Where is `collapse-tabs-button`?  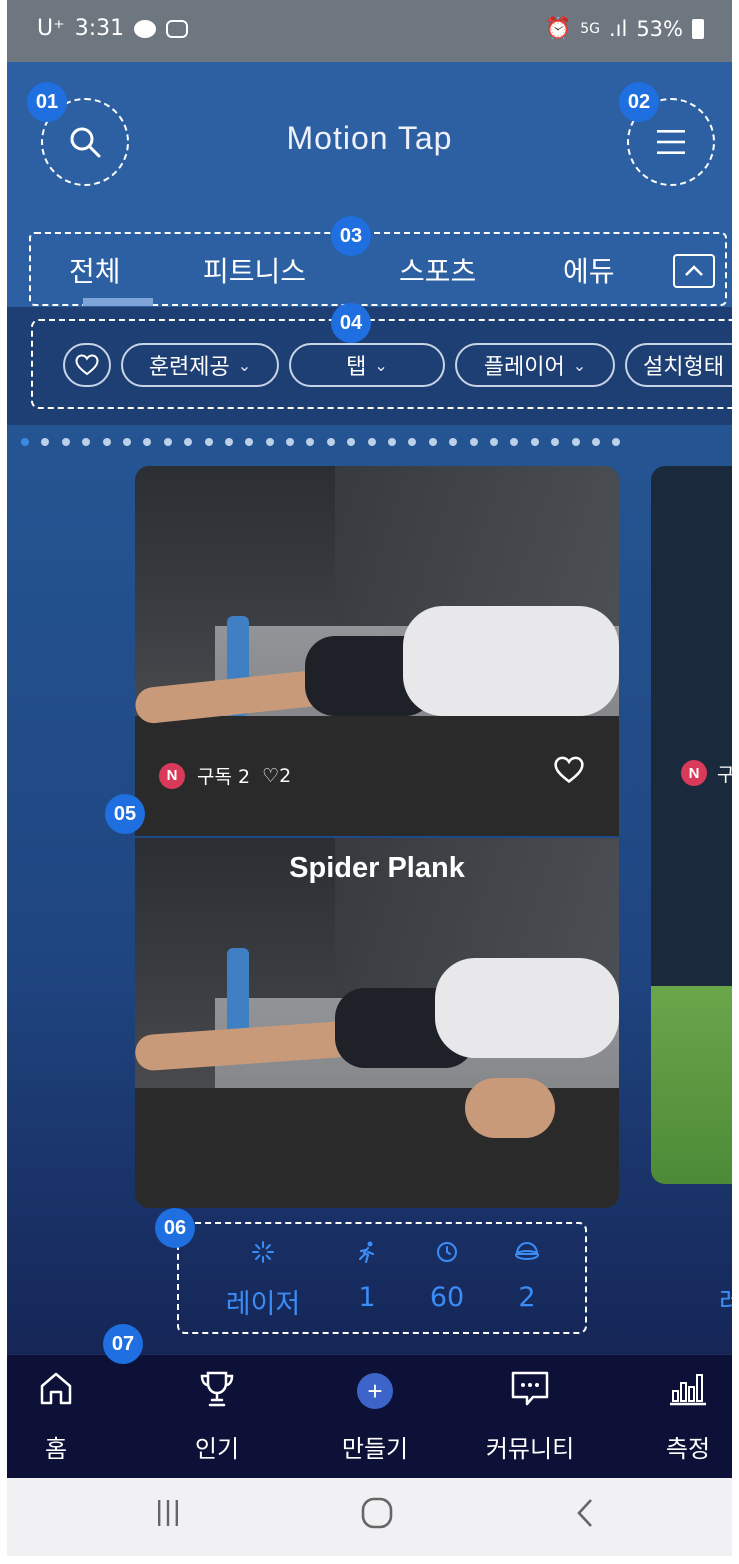
collapse-tabs-button is located at coordinates (694, 271).